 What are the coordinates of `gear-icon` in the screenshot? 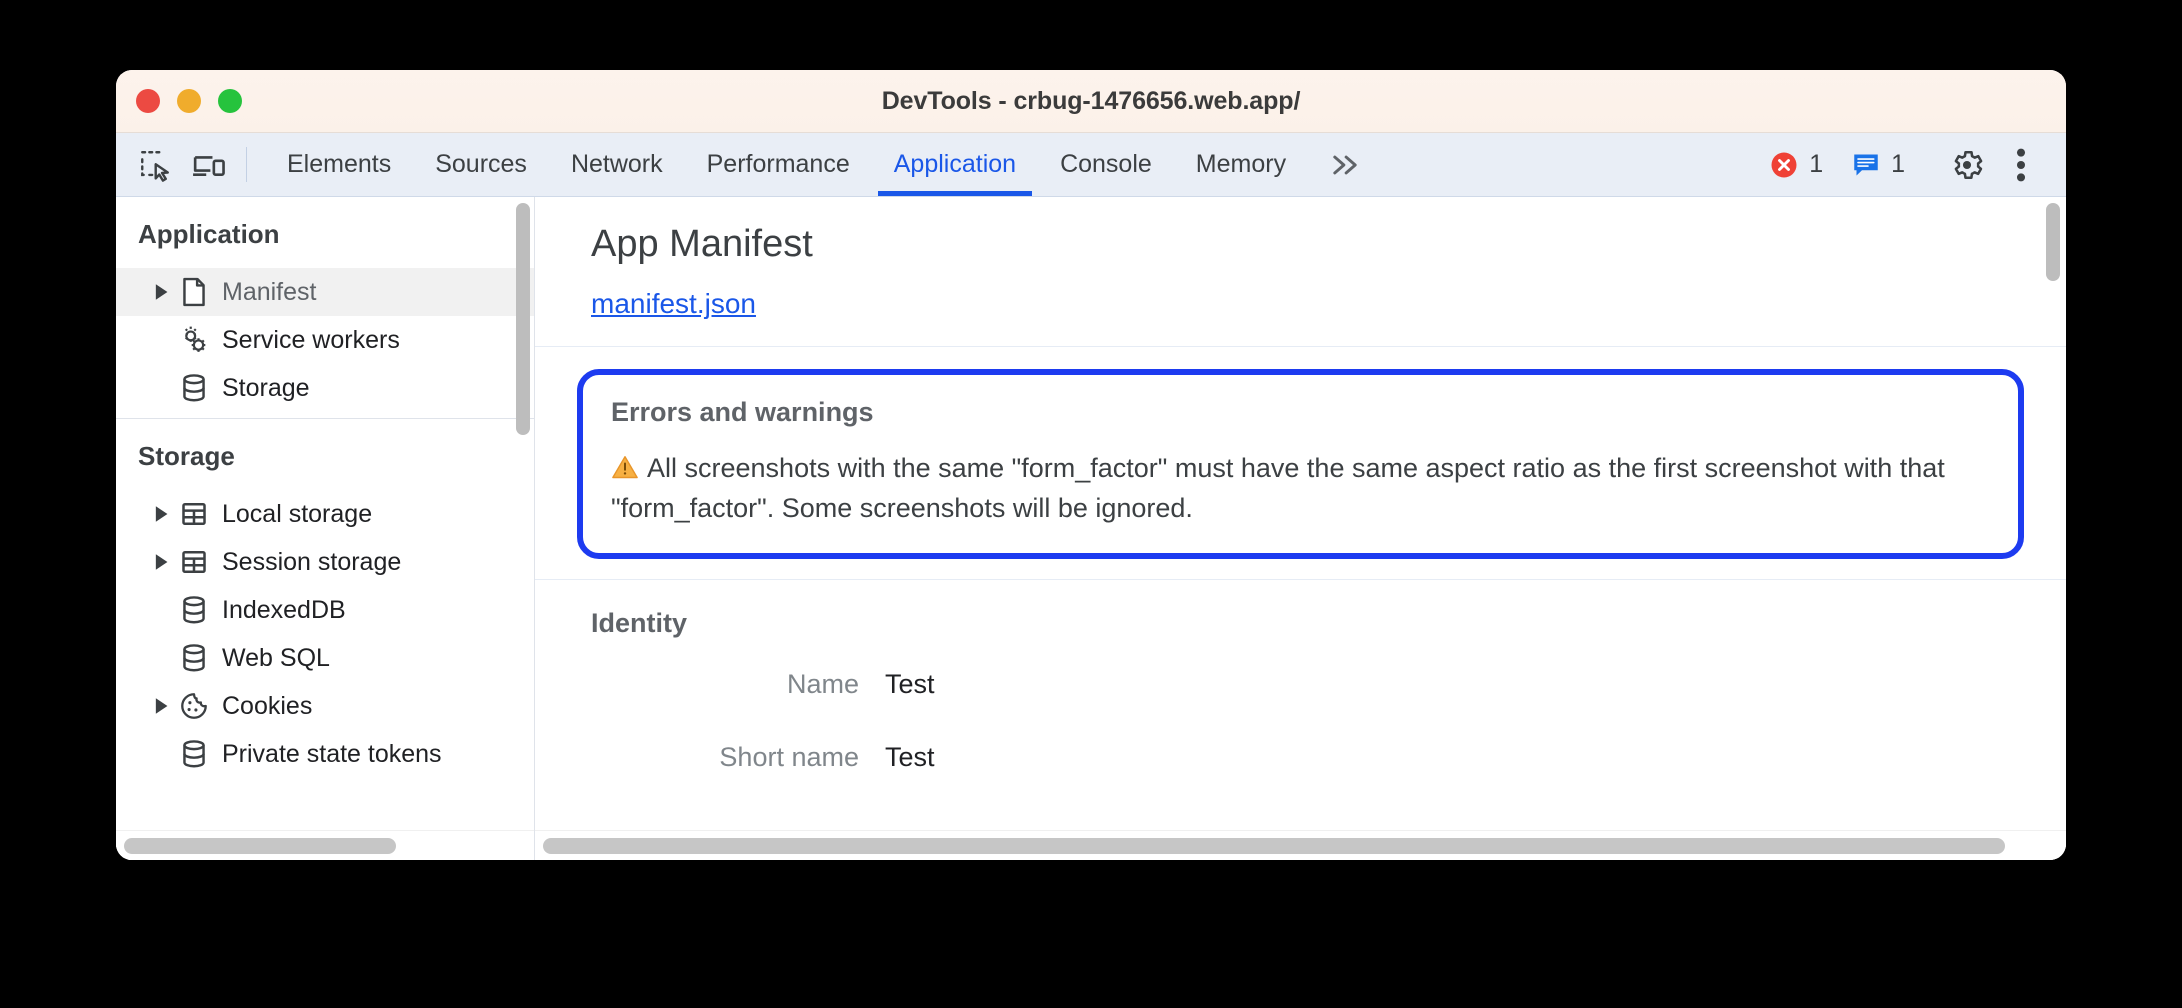 It's located at (1967, 165).